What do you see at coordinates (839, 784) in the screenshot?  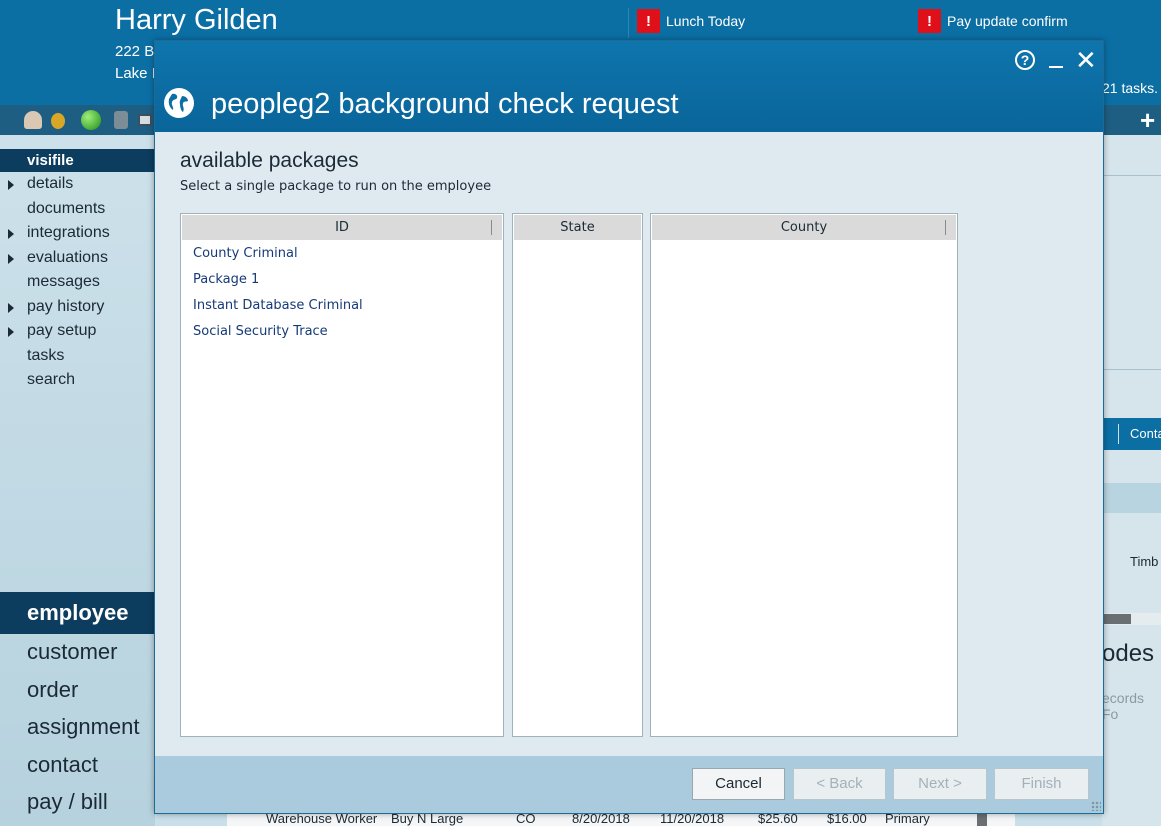 I see `back-button: < Back` at bounding box center [839, 784].